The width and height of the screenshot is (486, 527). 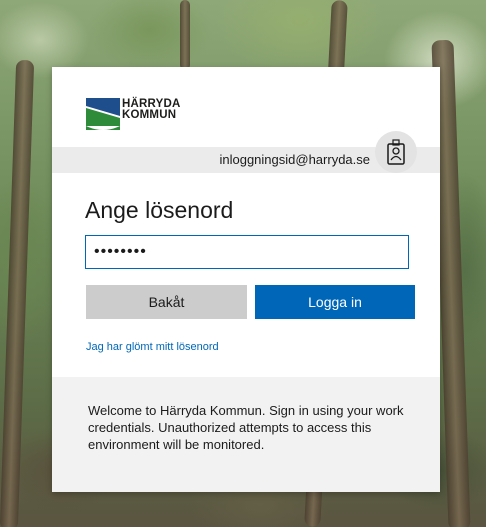 What do you see at coordinates (149, 115) in the screenshot?
I see `logo-line-2: KOMMUN` at bounding box center [149, 115].